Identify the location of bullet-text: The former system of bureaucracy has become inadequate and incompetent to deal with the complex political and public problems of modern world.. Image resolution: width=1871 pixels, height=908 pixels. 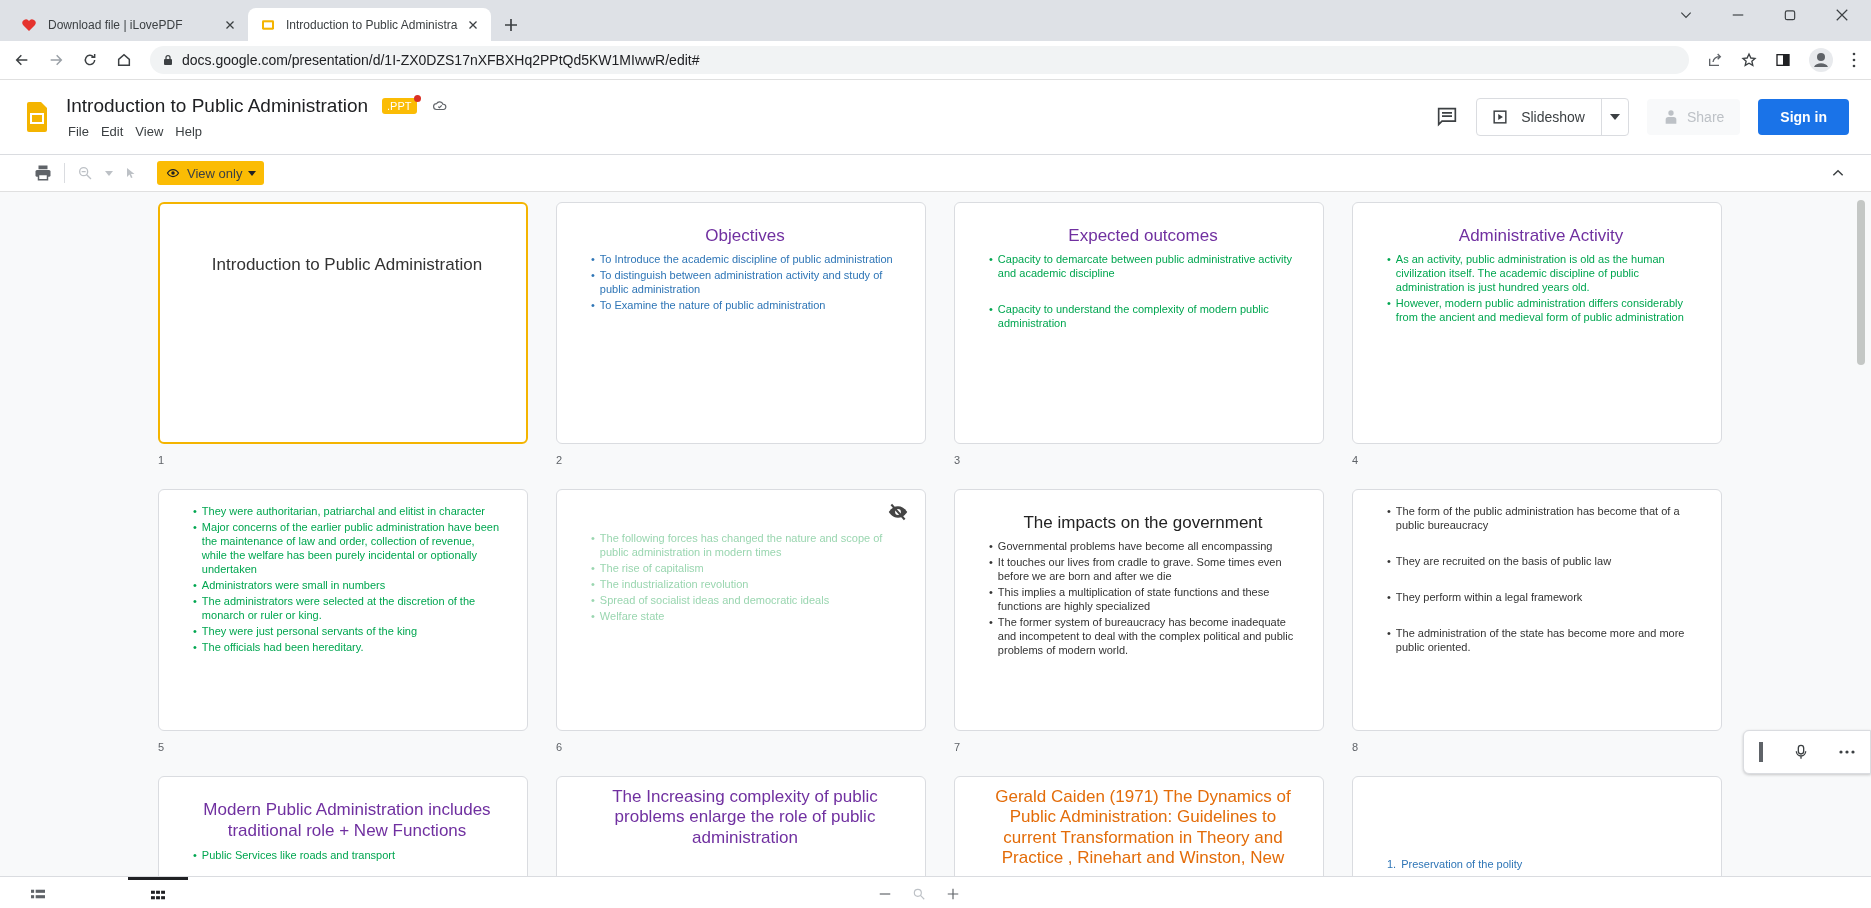
(1146, 636).